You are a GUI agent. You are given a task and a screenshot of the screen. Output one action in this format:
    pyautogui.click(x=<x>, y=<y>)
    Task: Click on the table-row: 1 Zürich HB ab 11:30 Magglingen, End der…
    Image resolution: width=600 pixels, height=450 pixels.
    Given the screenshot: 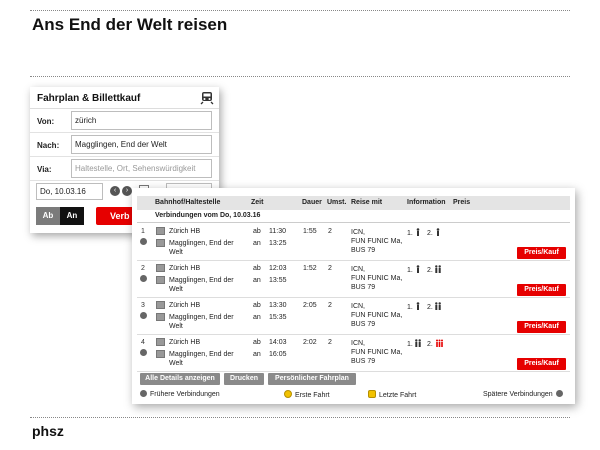 What is the action you would take?
    pyautogui.click(x=353, y=243)
    